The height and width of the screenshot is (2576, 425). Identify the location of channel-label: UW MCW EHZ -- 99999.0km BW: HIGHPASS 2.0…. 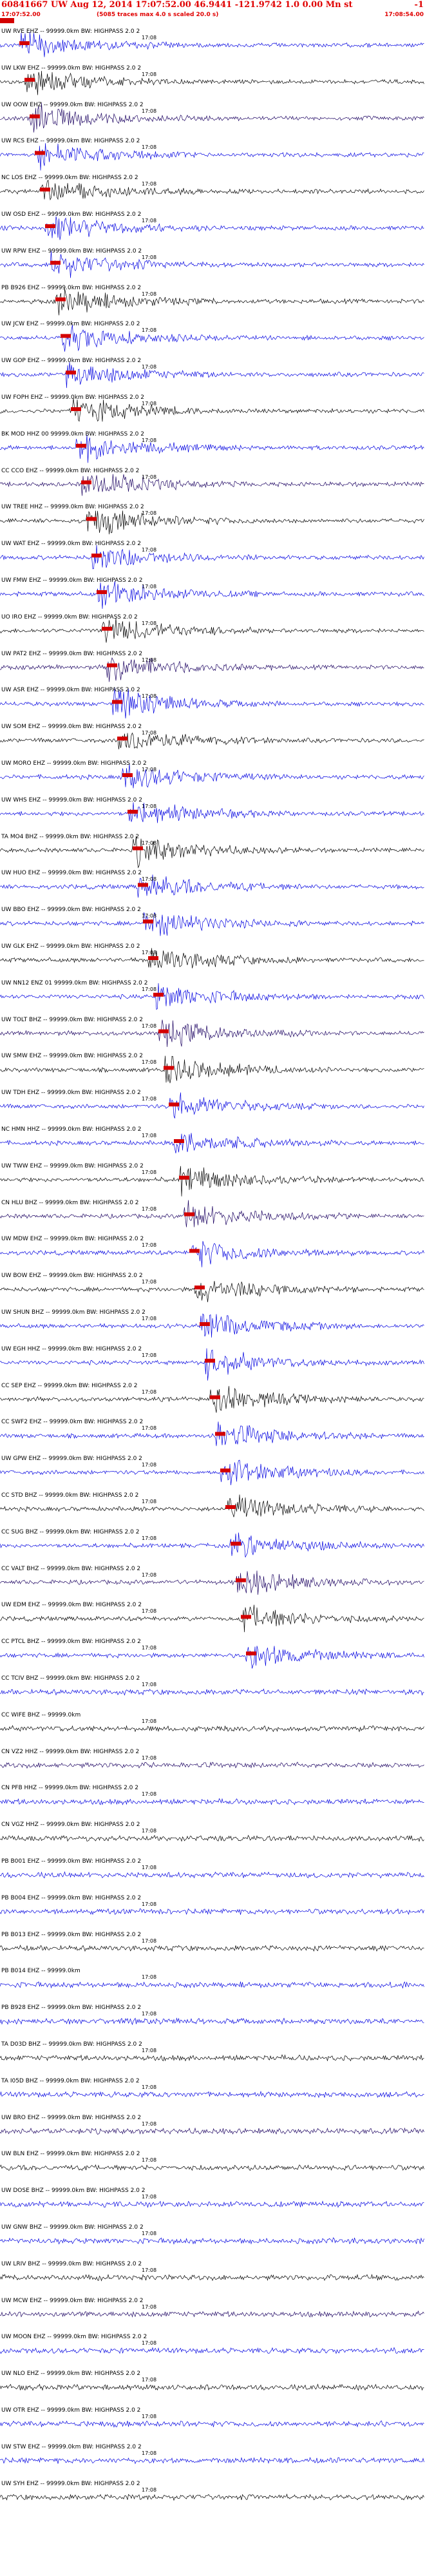
(72, 2301).